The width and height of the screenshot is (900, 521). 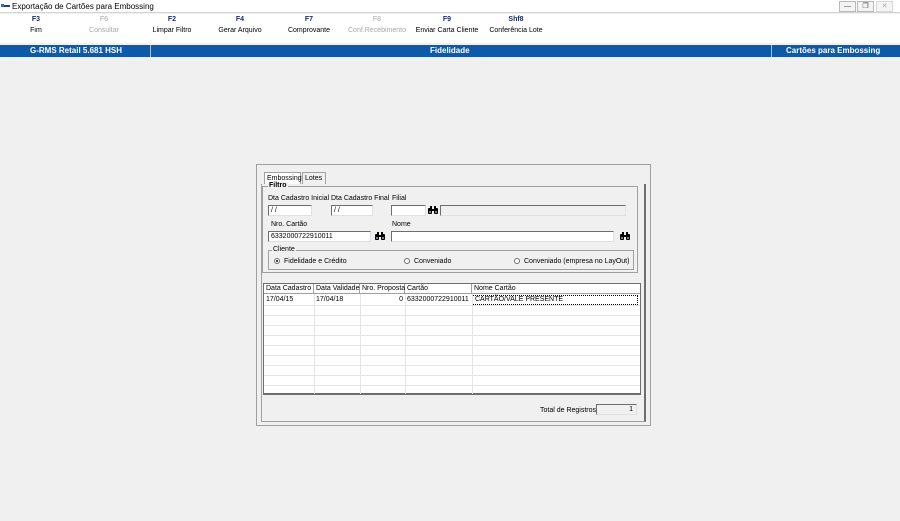 What do you see at coordinates (382, 289) in the screenshot?
I see `column-header-nro-proposta: Nro. Proposta` at bounding box center [382, 289].